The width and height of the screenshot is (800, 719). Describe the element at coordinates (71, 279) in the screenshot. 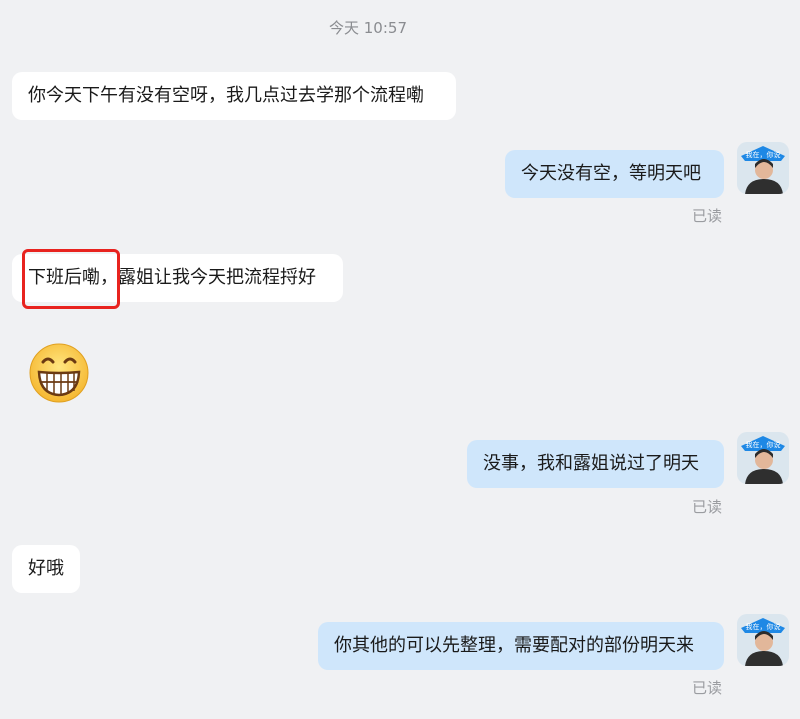

I see `highlight-annotation-box` at that location.